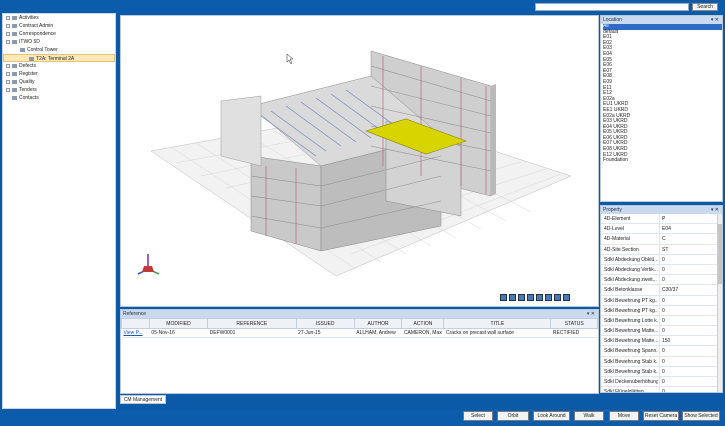  Describe the element at coordinates (178, 333) in the screenshot. I see `table-cell: 05-Nov-16` at that location.